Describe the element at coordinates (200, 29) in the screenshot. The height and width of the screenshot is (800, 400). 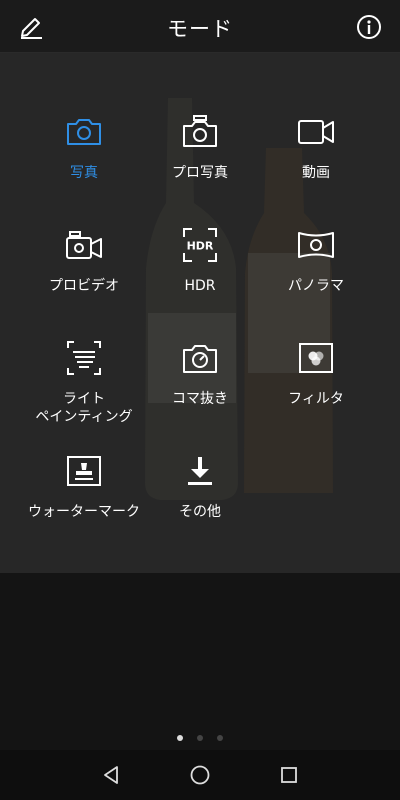
I see `page-title: モード` at that location.